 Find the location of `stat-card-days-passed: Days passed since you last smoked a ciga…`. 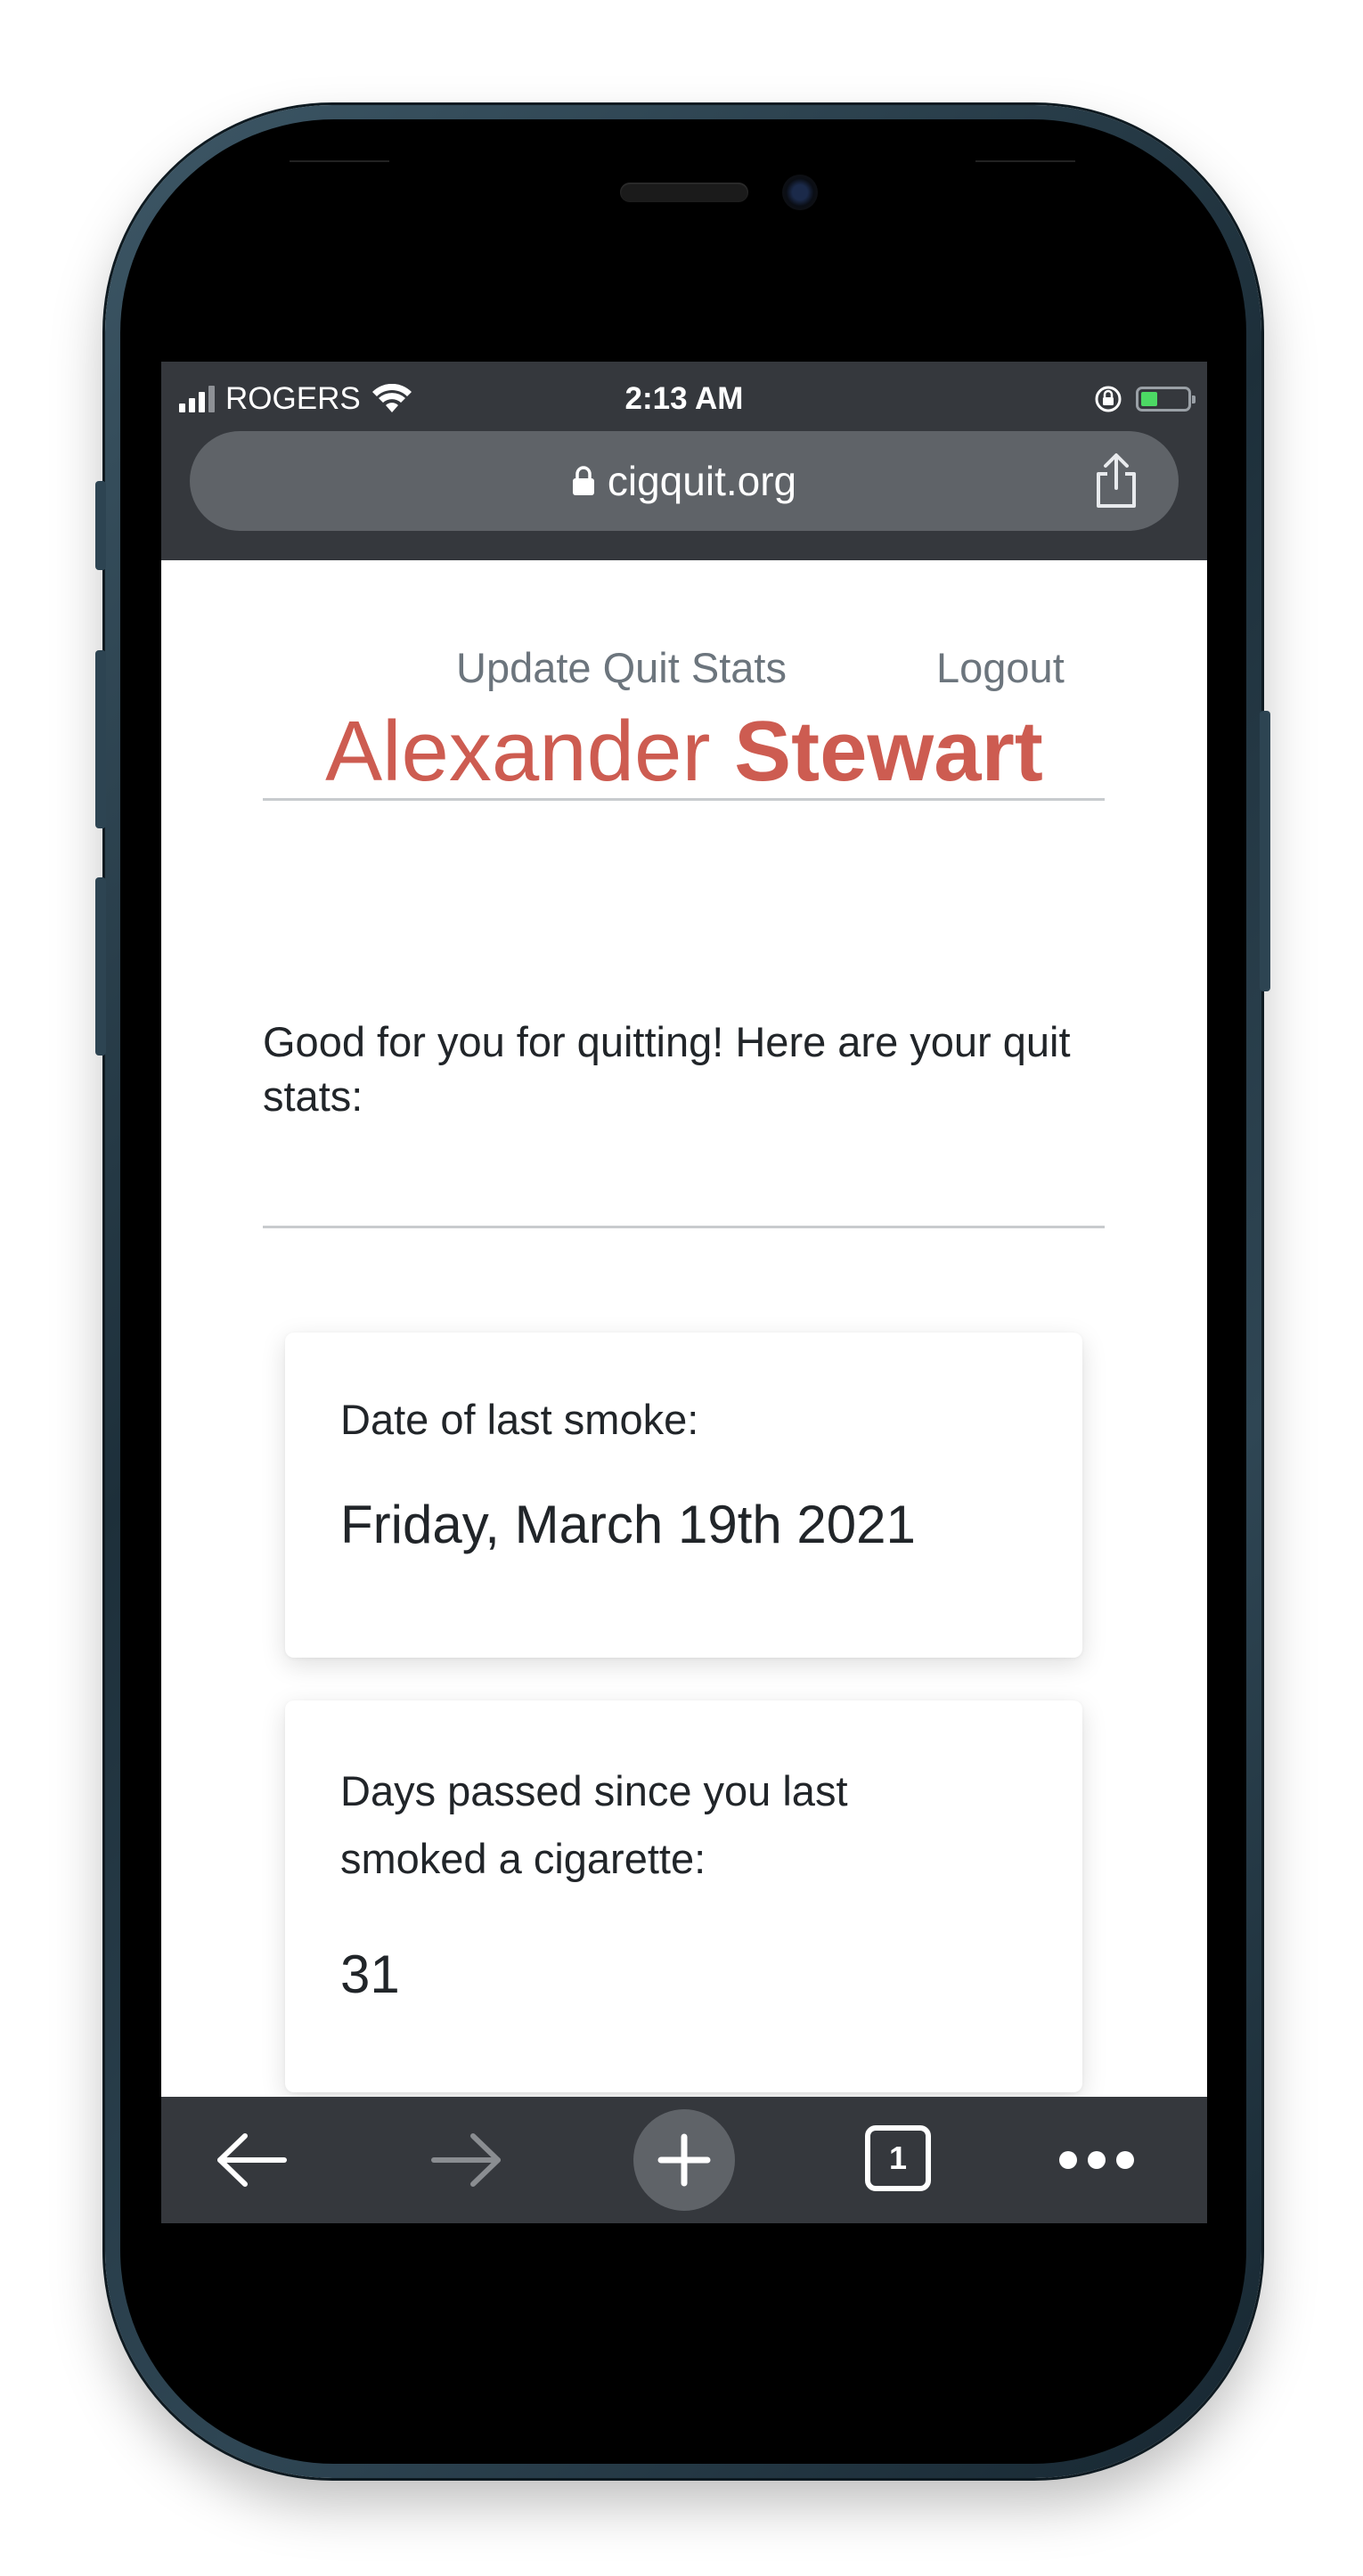

stat-card-days-passed: Days passed since you last smoked a ciga… is located at coordinates (684, 1896).